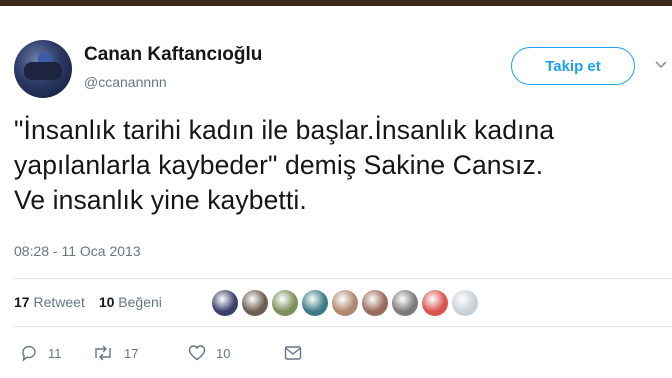 The image size is (672, 378). Describe the element at coordinates (59, 302) in the screenshot. I see `retweet-stat-label: Retweet` at that location.